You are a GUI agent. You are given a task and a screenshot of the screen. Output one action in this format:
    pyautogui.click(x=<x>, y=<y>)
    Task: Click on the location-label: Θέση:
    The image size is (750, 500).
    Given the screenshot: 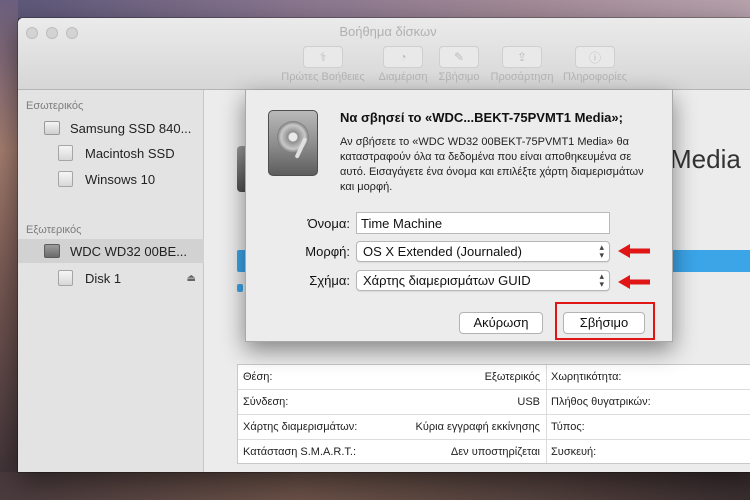 What is the action you would take?
    pyautogui.click(x=258, y=377)
    